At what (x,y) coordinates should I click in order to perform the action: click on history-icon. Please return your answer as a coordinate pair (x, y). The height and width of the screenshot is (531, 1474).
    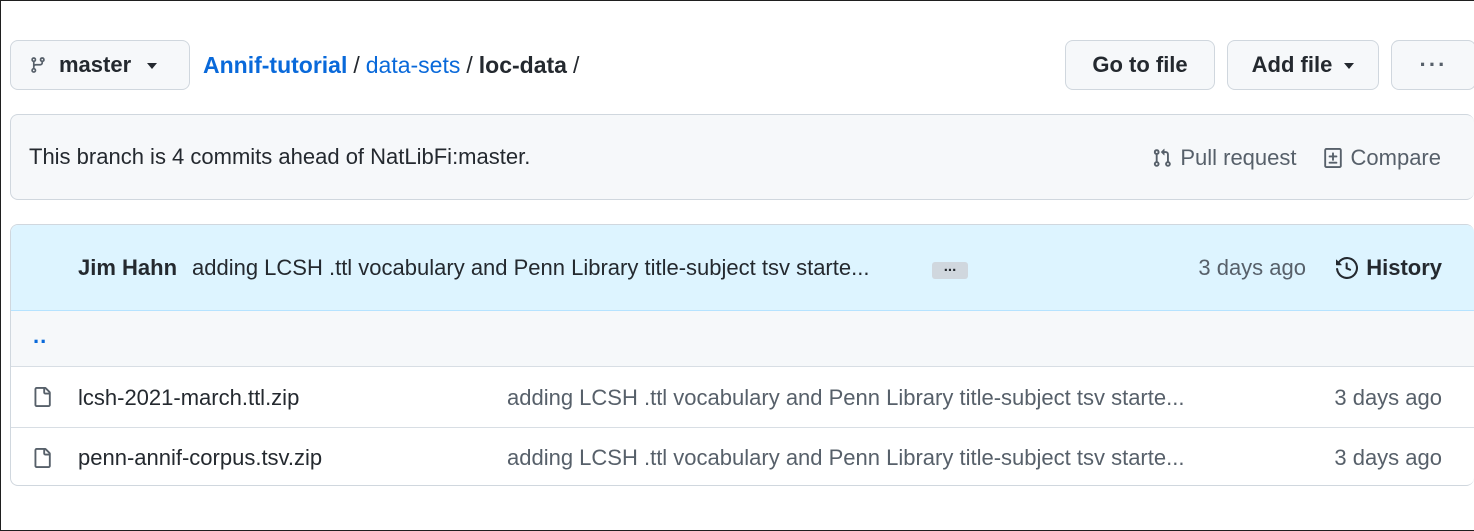
    Looking at the image, I should click on (1347, 267).